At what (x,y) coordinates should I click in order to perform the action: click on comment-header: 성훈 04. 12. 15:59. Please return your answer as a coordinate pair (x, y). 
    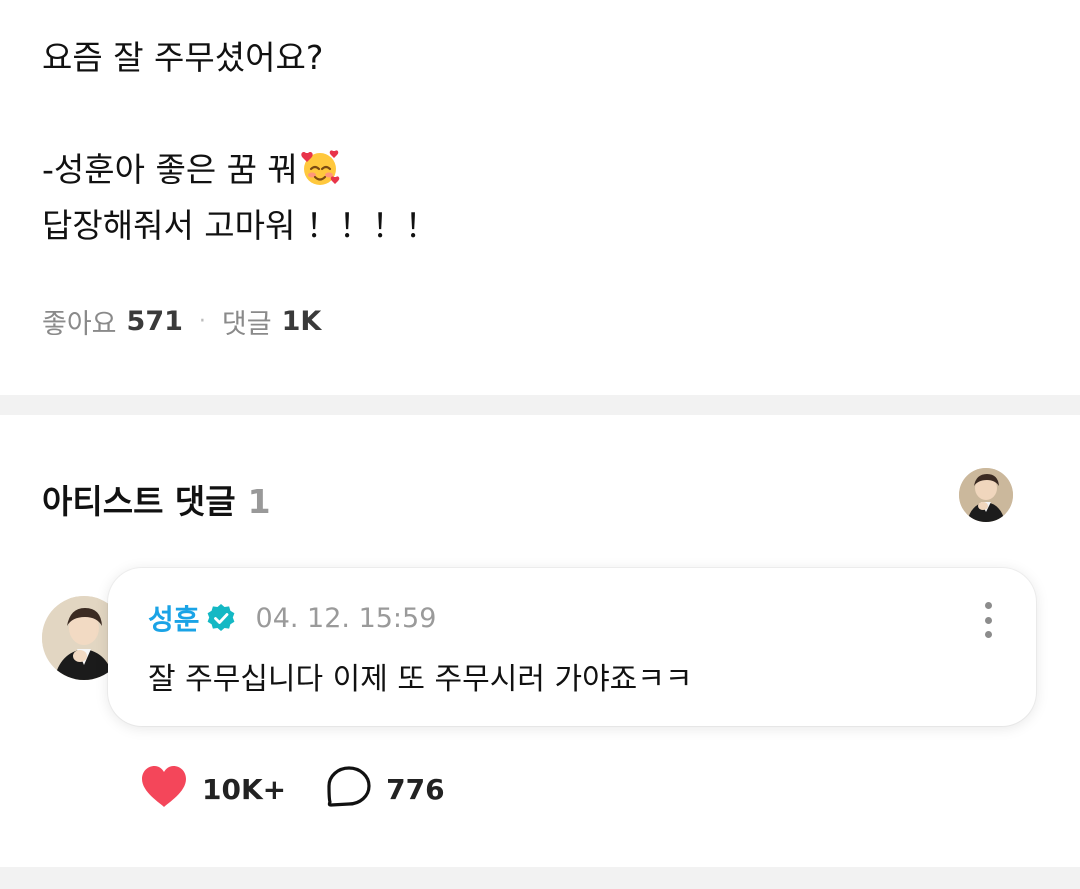
    Looking at the image, I should click on (292, 618).